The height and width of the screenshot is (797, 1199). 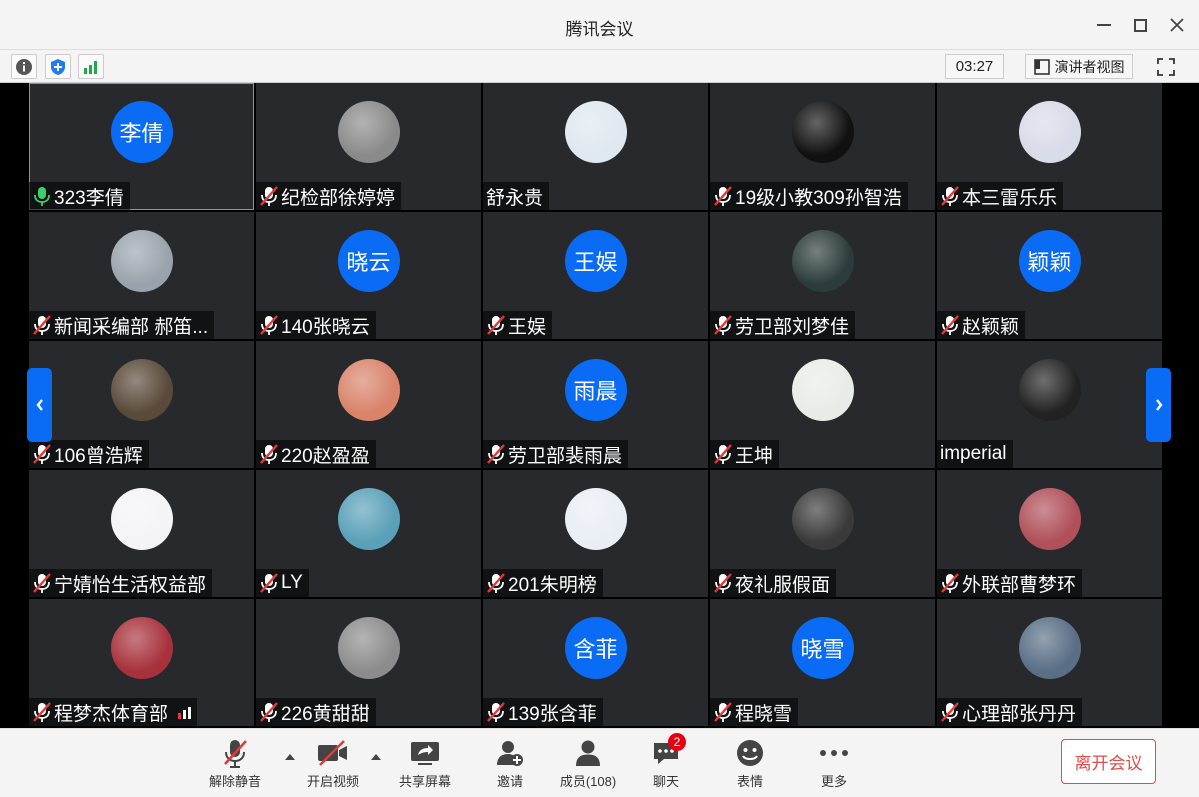 I want to click on participant-tile: 王娱 王娱, so click(x=595, y=275).